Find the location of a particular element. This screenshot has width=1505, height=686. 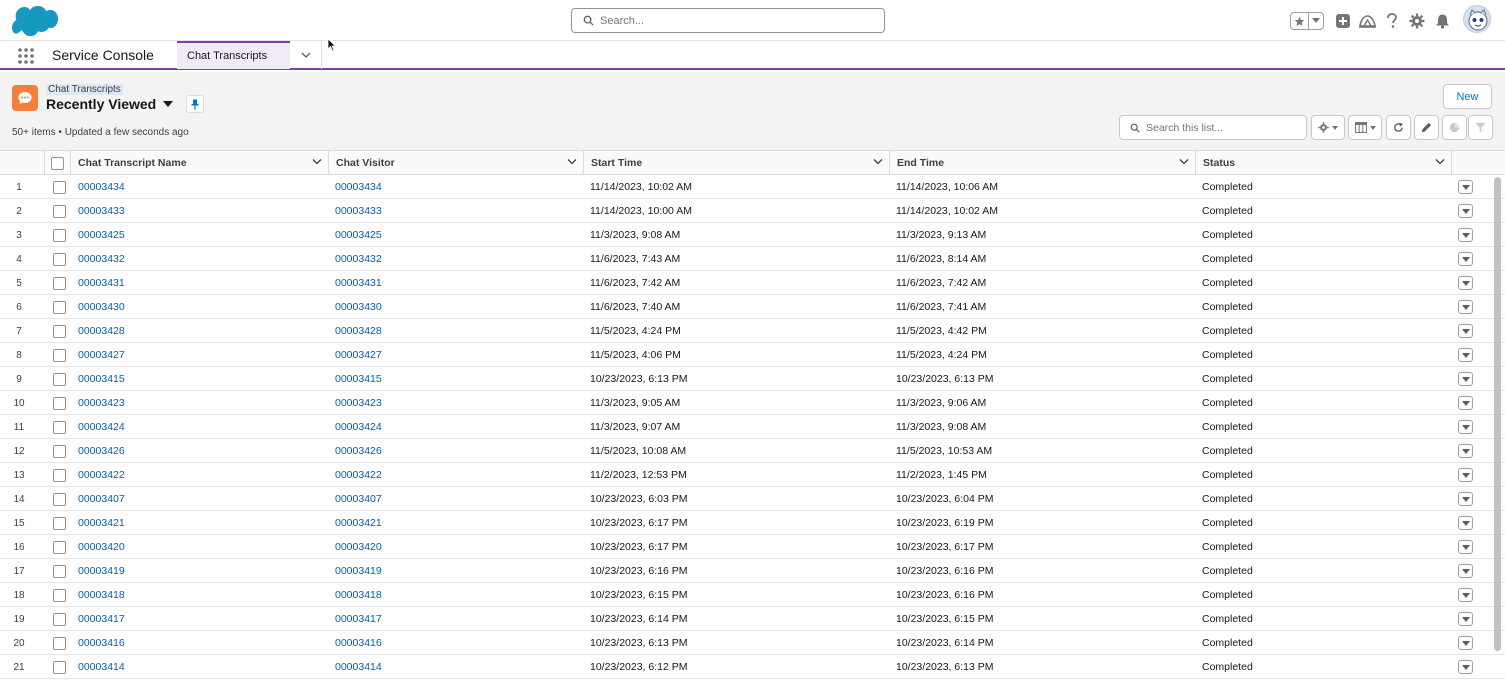

chat-visitor-link: 00003427 is located at coordinates (457, 355).